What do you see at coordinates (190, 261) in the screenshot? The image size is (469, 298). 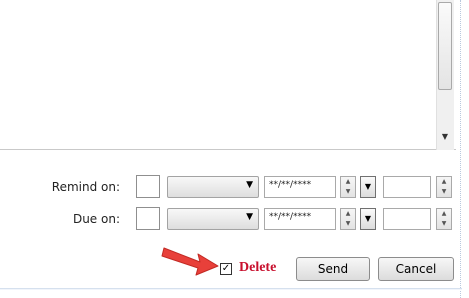 I see `red-arrow-icon` at bounding box center [190, 261].